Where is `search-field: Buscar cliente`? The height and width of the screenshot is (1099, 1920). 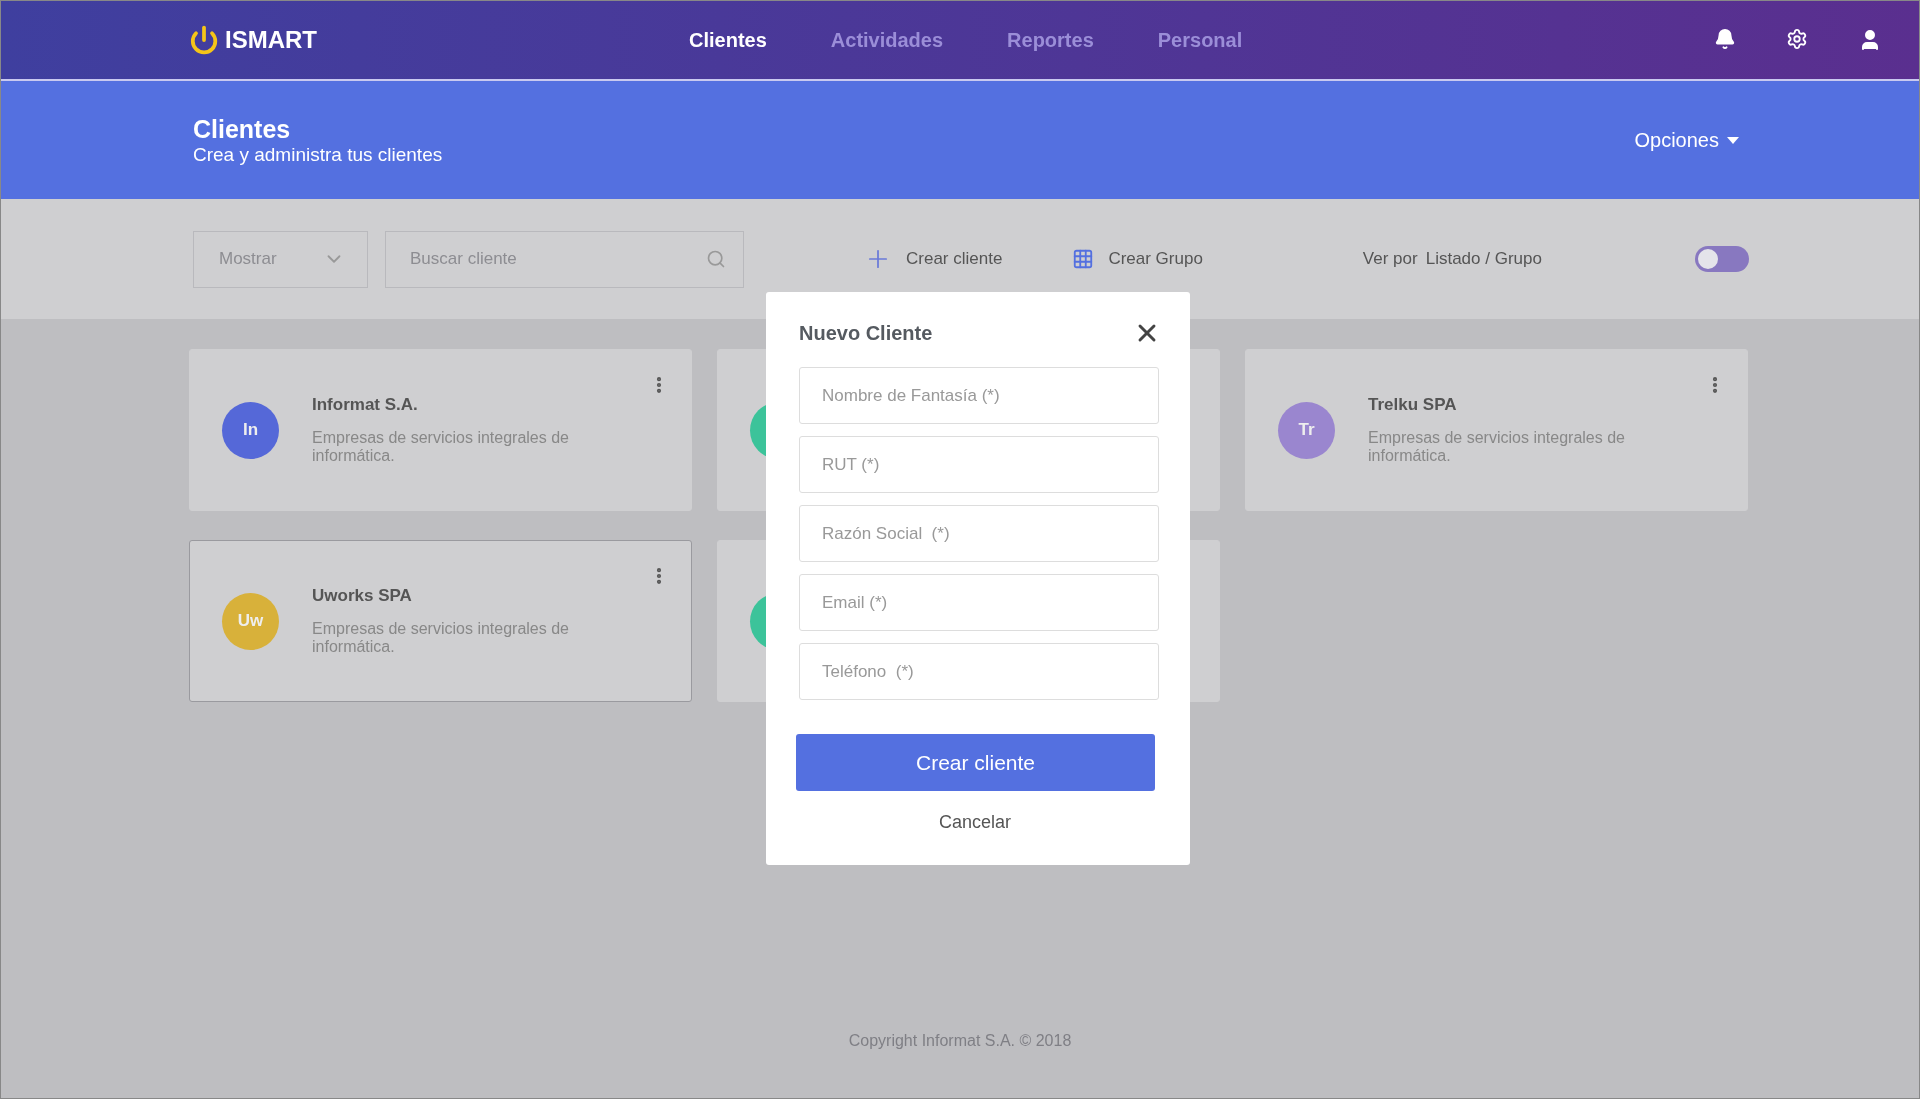 search-field: Buscar cliente is located at coordinates (564, 259).